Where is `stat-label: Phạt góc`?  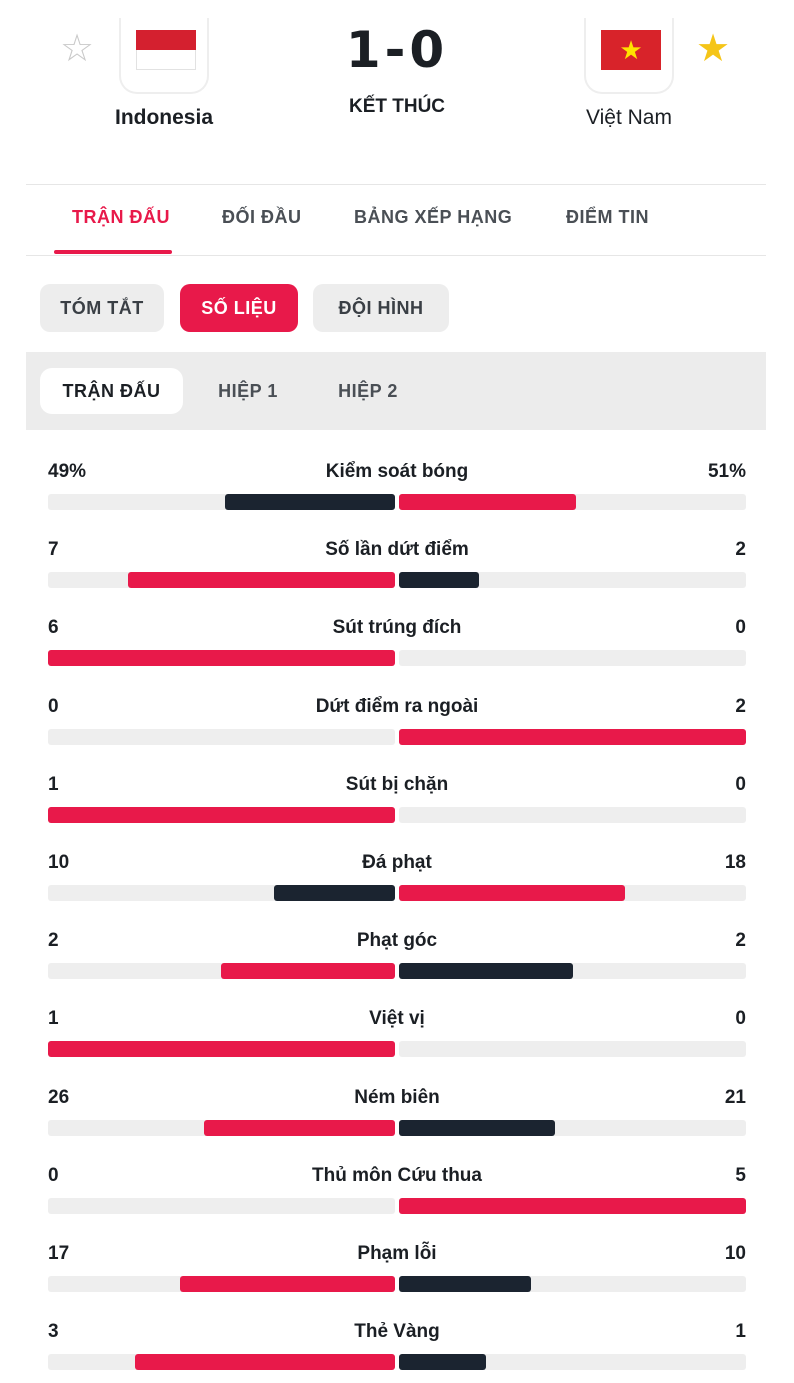
stat-label: Phạt góc is located at coordinates (397, 940).